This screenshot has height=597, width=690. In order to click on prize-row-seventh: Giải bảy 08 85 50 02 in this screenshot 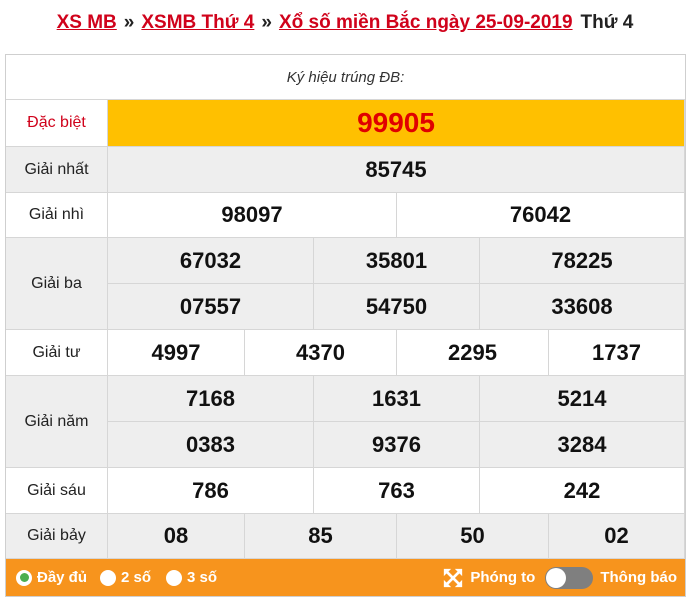, I will do `click(345, 536)`.